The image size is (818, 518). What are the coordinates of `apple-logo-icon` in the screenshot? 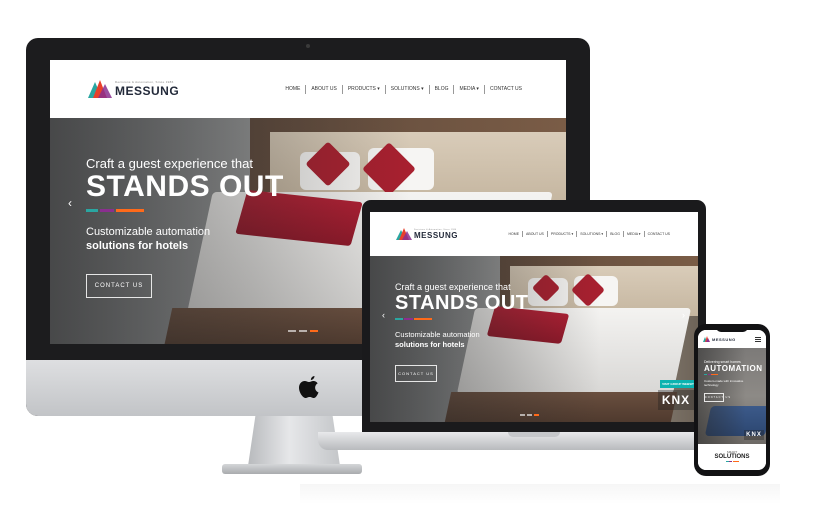 It's located at (309, 387).